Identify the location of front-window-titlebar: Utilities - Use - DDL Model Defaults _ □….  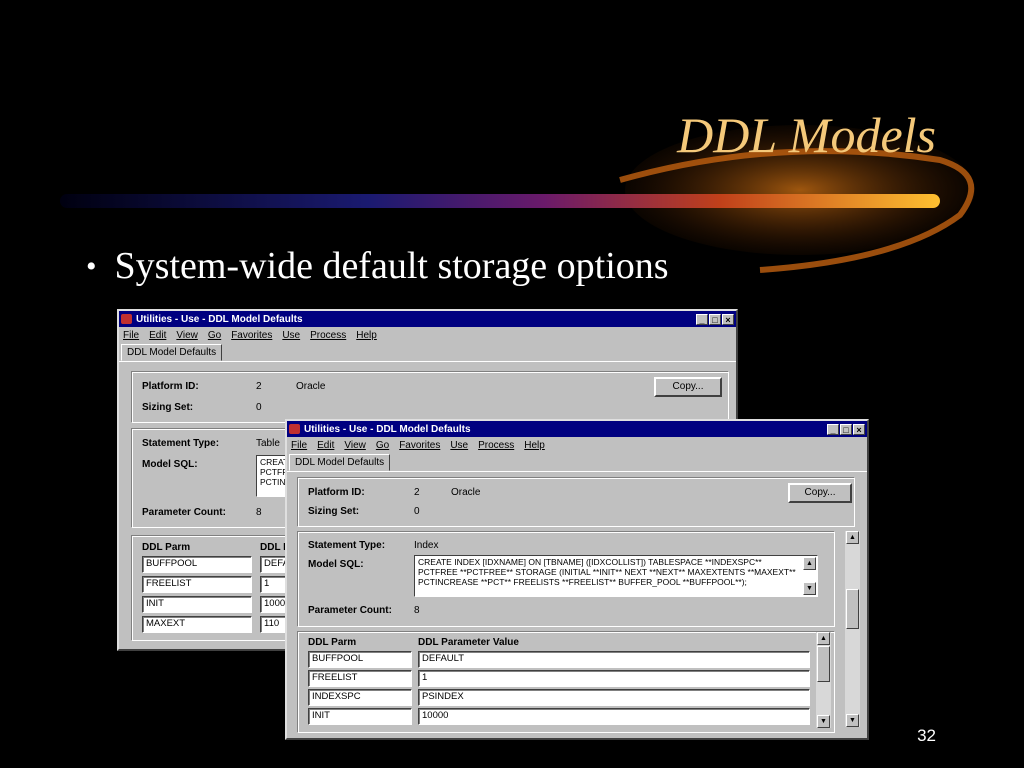
(577, 429).